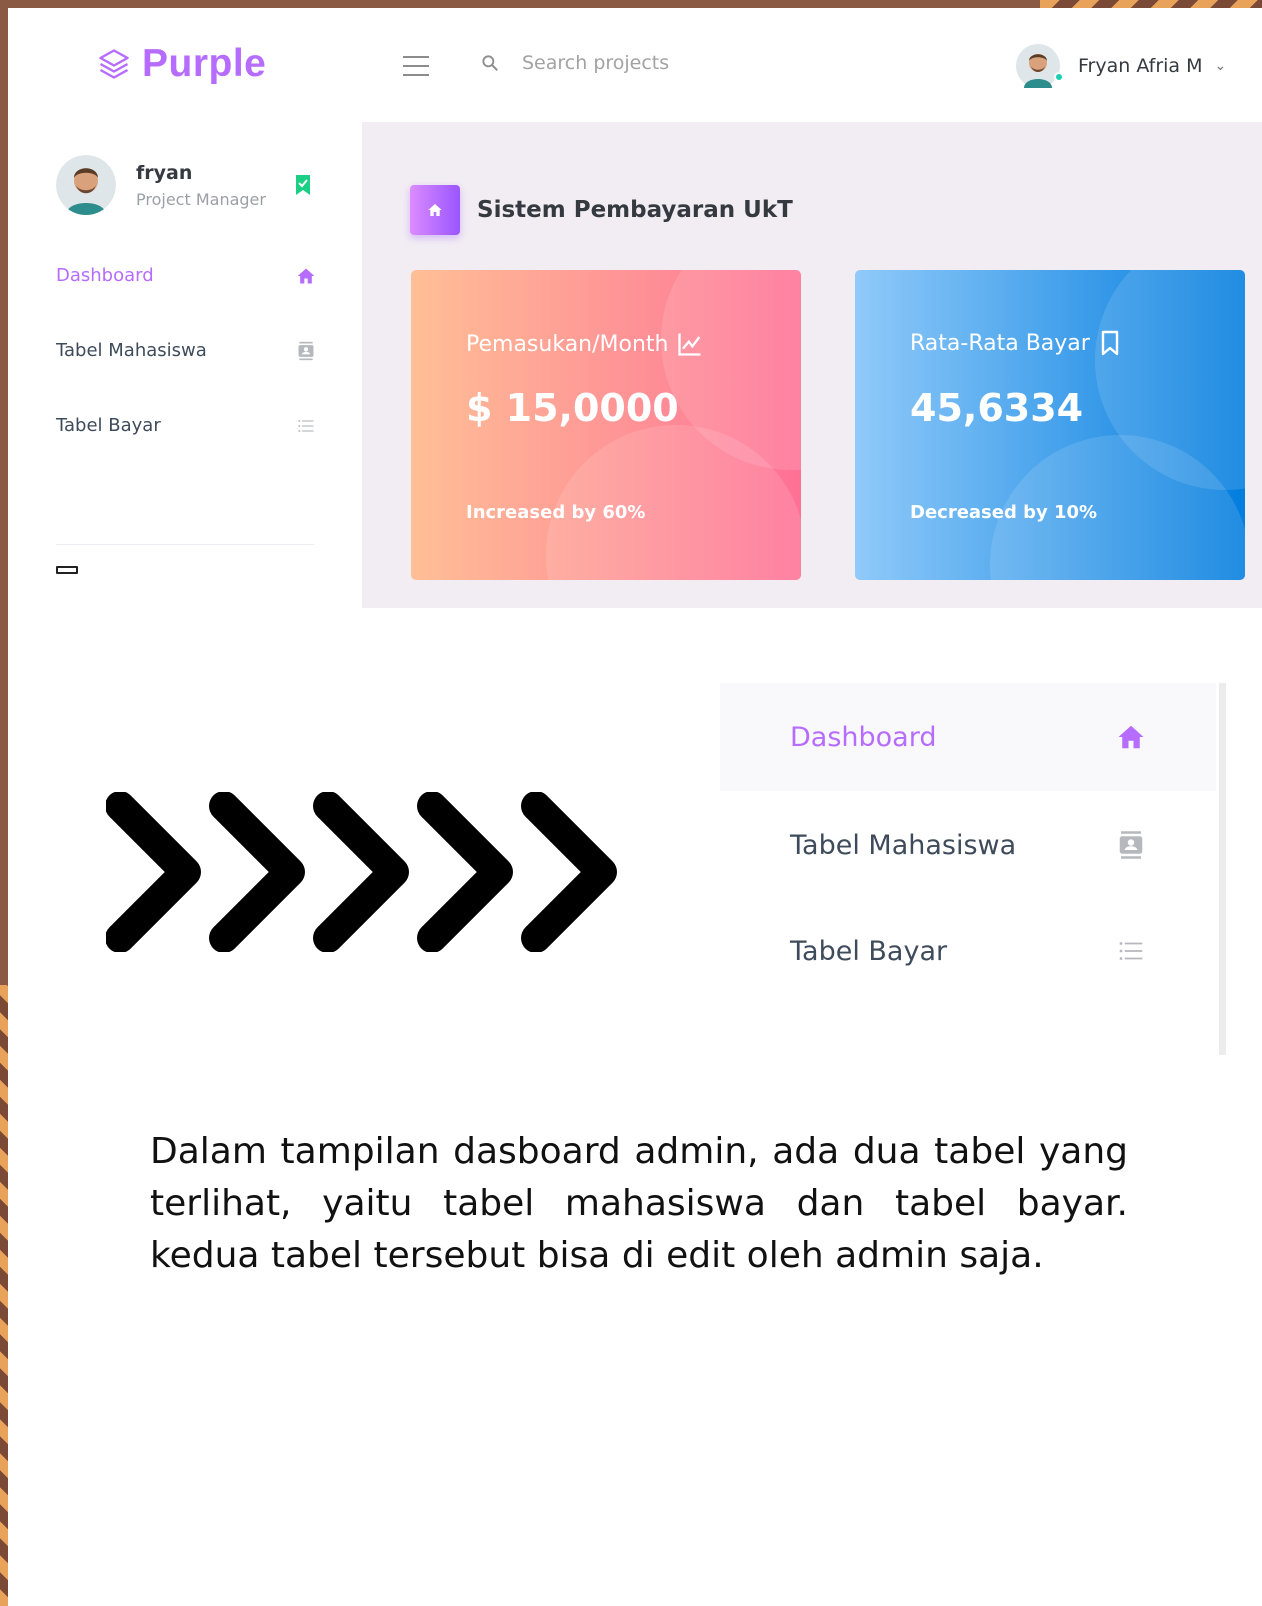  I want to click on profile-avatar, so click(86, 185).